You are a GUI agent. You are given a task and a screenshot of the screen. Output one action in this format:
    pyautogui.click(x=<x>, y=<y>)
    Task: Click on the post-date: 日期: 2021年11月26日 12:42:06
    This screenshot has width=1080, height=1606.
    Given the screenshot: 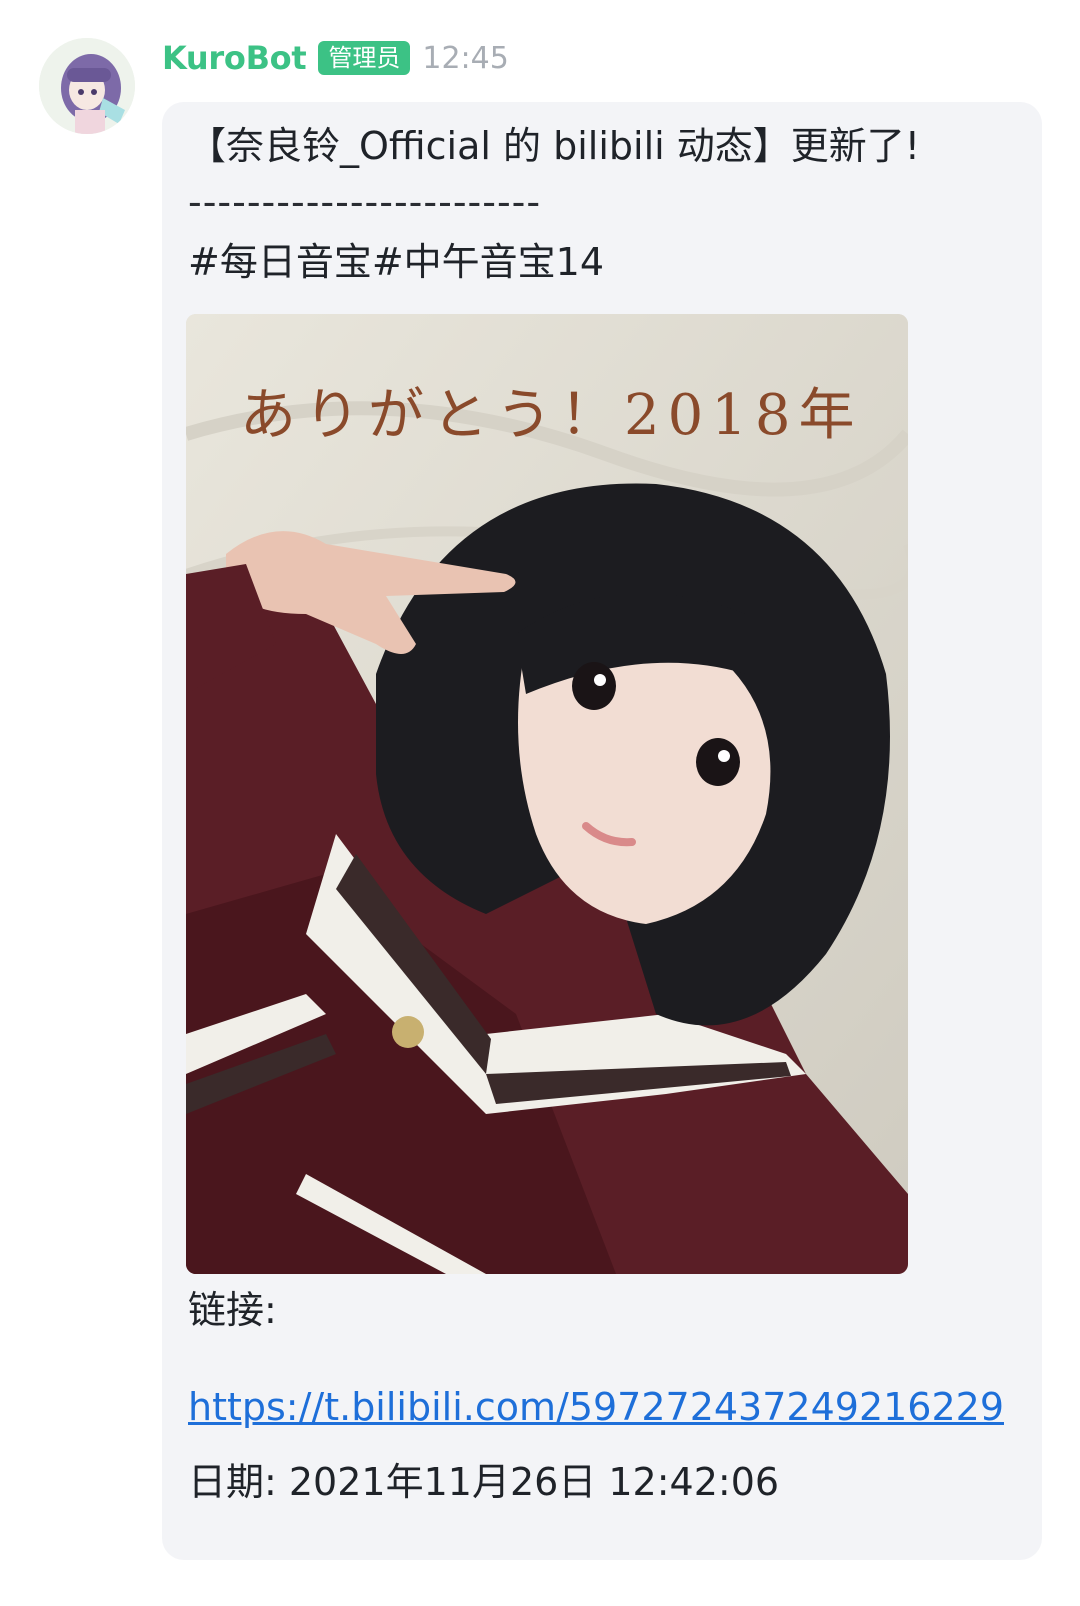 What is the action you would take?
    pyautogui.click(x=484, y=1482)
    